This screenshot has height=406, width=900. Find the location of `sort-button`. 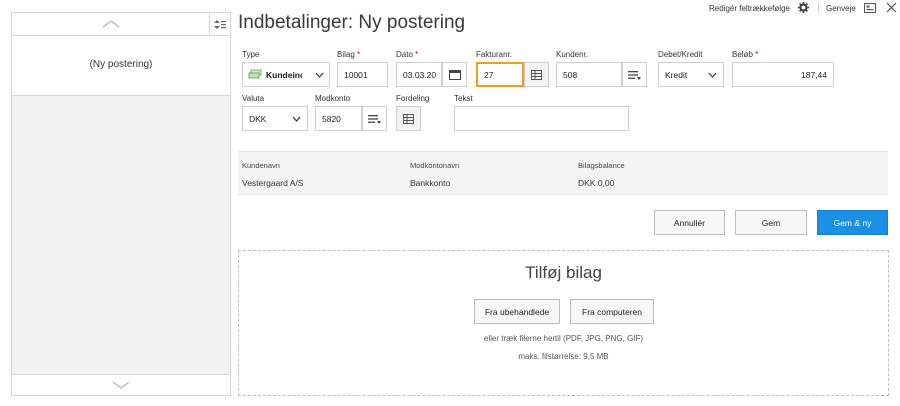

sort-button is located at coordinates (220, 24).